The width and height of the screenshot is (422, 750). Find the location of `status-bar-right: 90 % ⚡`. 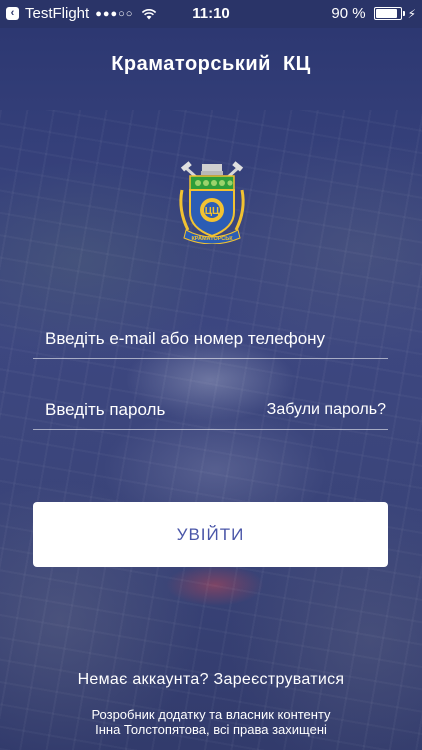

status-bar-right: 90 % ⚡ is located at coordinates (373, 13).